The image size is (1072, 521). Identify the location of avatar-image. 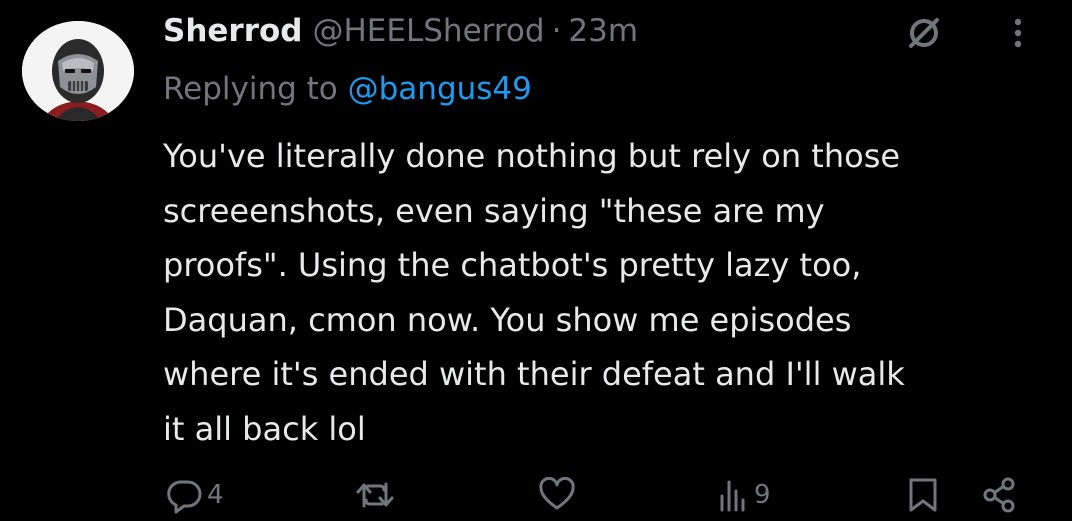
(78, 71).